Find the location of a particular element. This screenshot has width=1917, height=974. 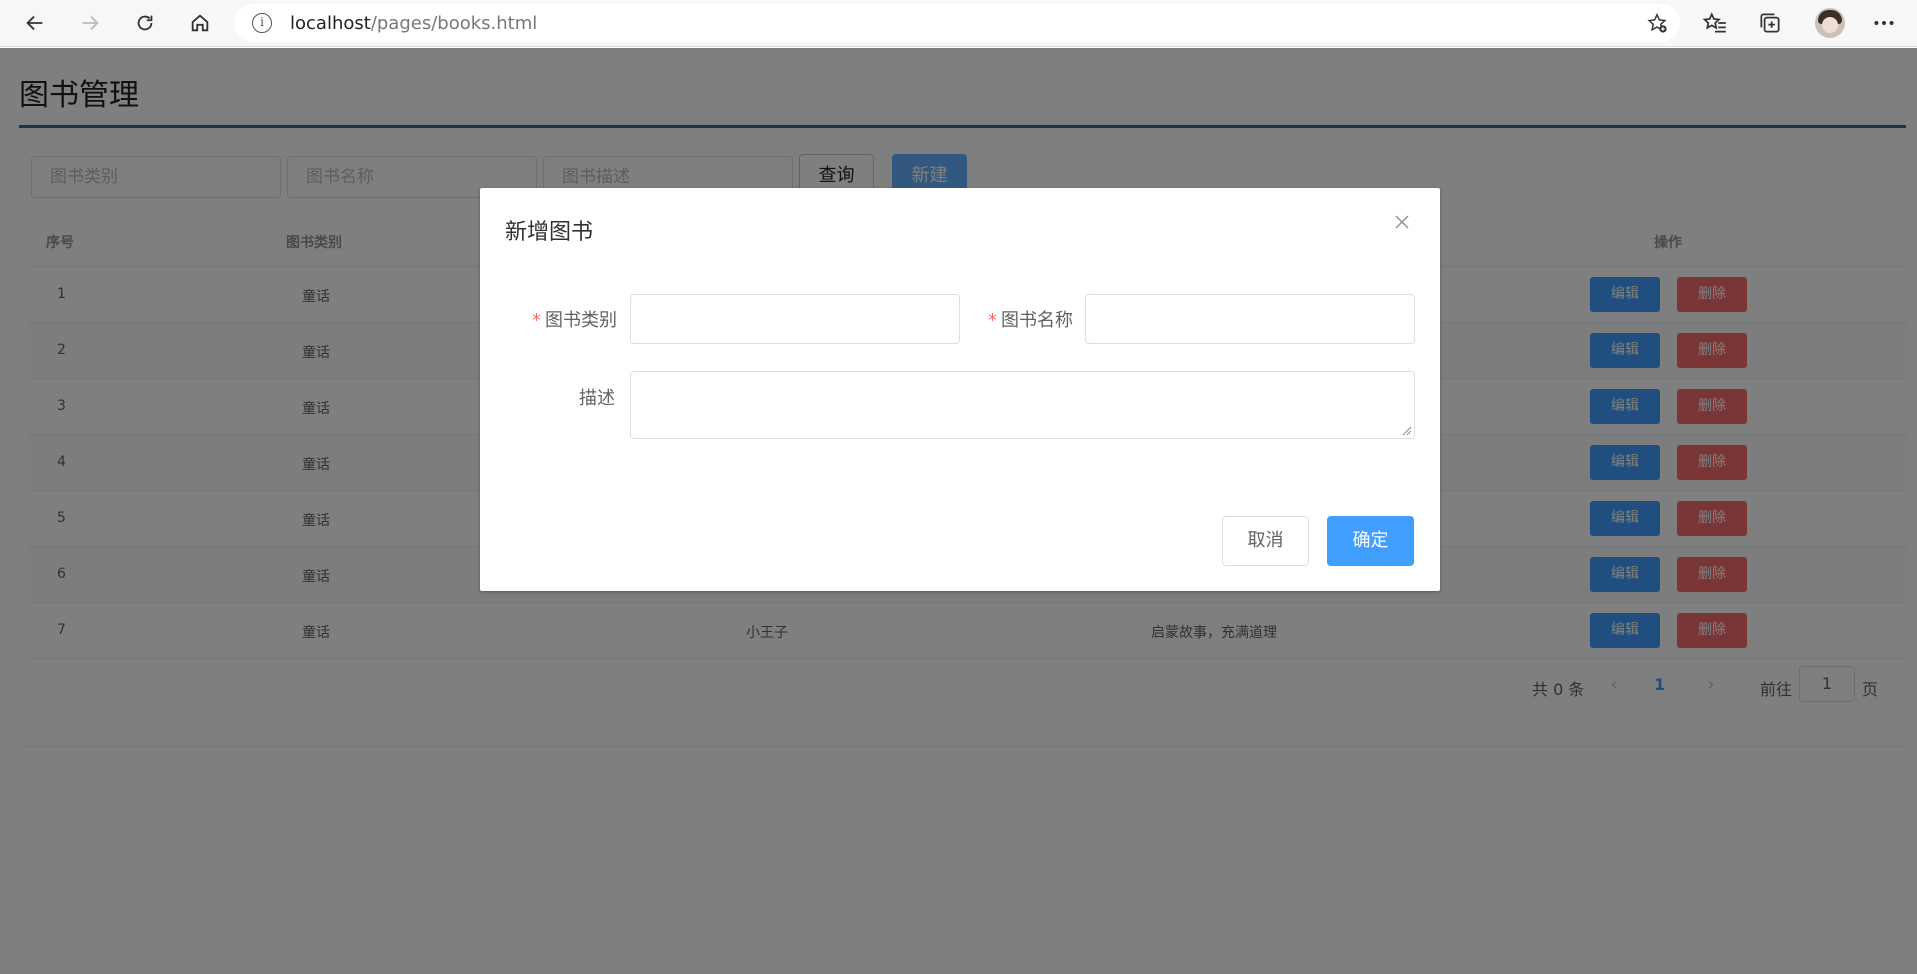

confirm-button: 确定 is located at coordinates (1370, 541).